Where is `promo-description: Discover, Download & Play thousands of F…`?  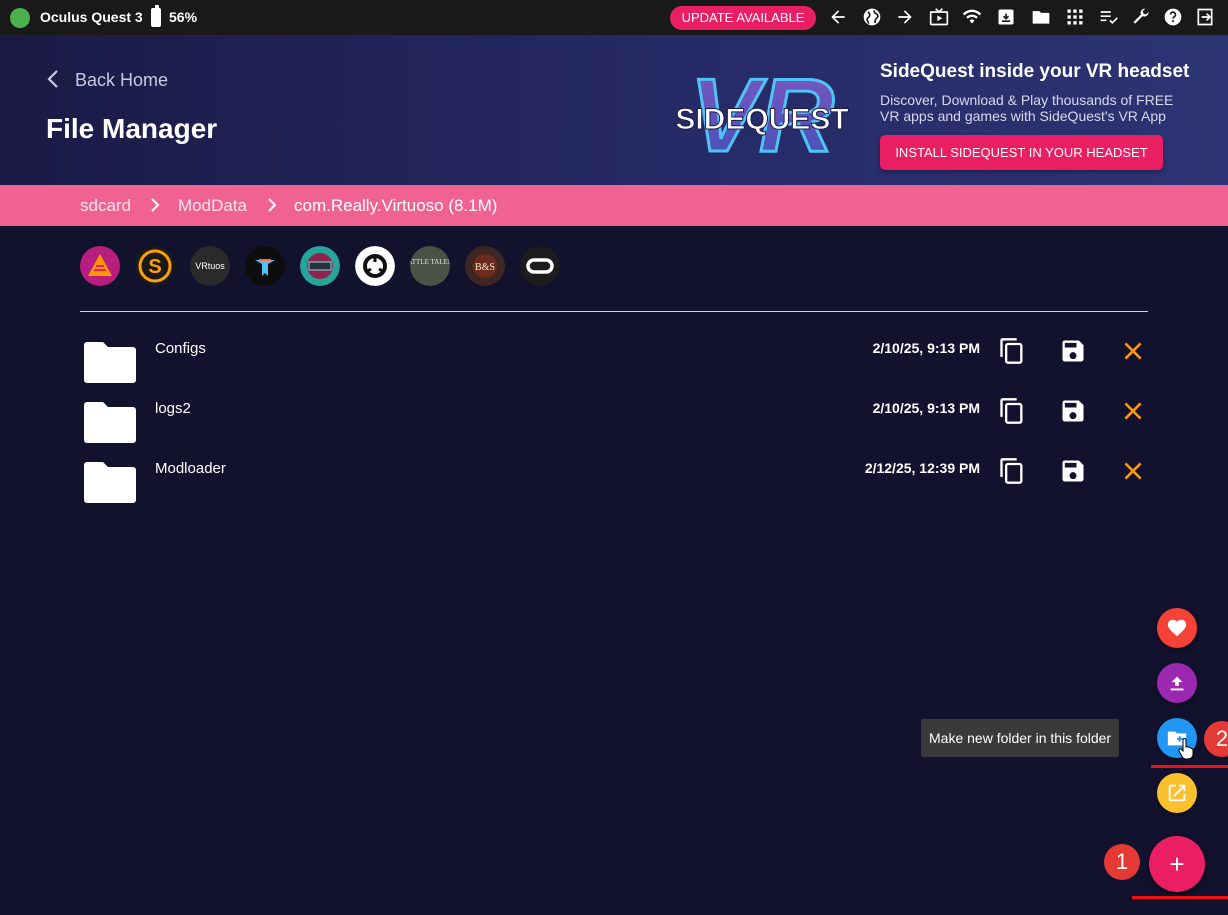 promo-description: Discover, Download & Play thousands of F… is located at coordinates (1027, 108).